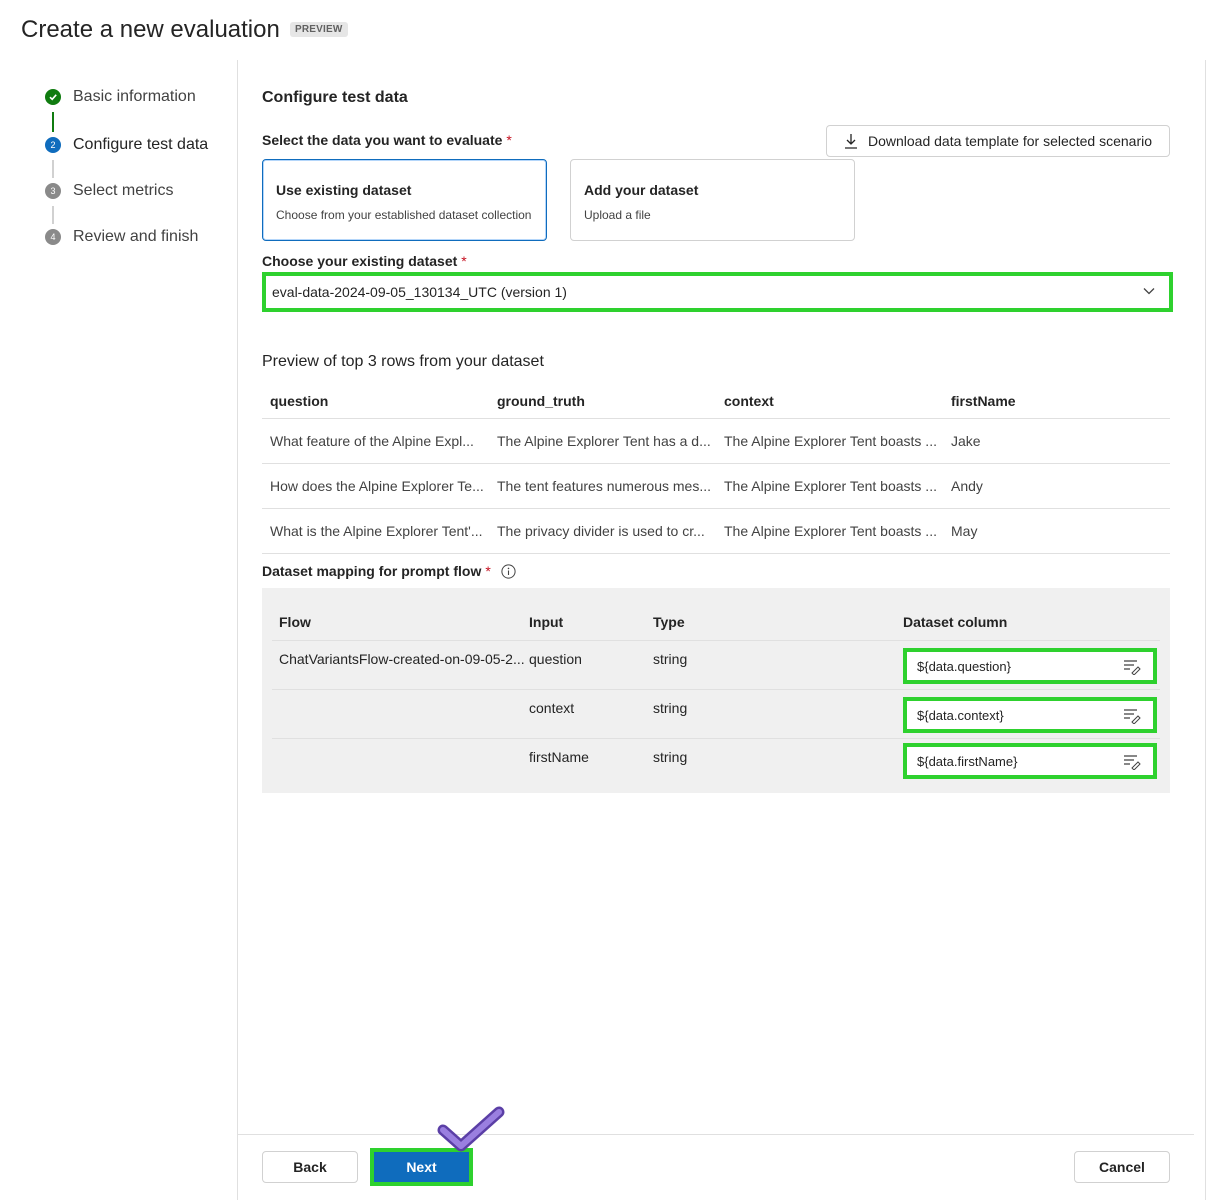 This screenshot has height=1204, width=1207. I want to click on mapping-header-type: Type, so click(669, 622).